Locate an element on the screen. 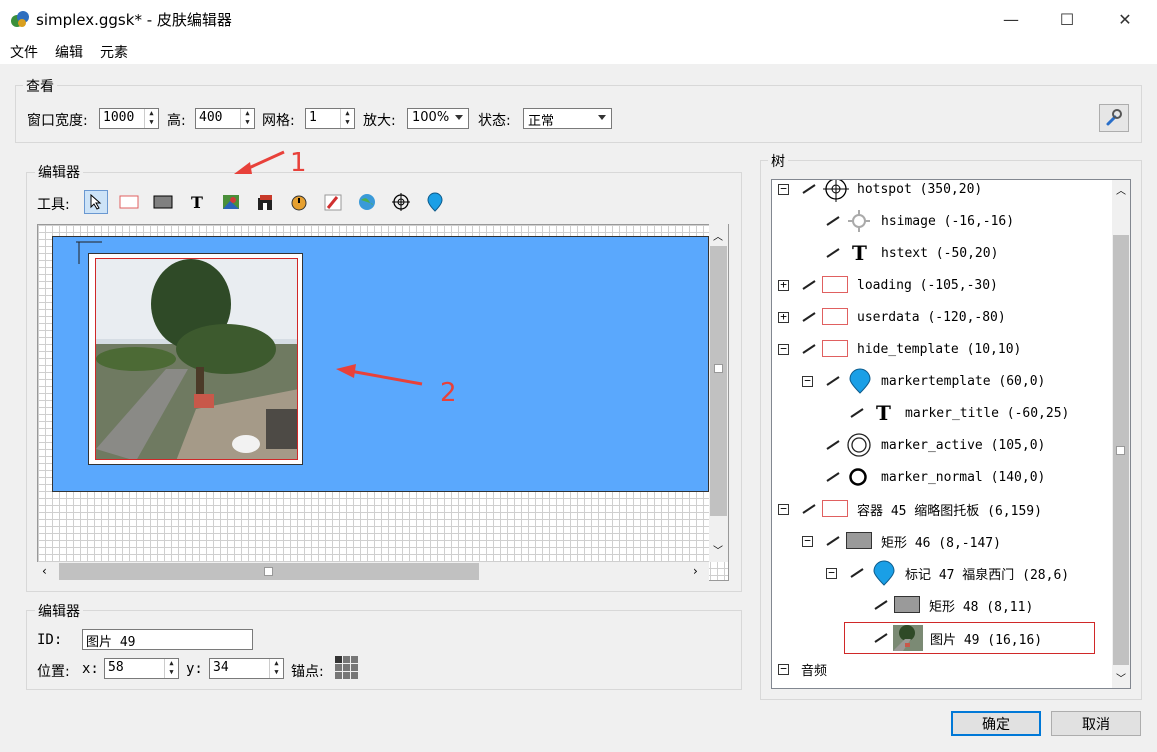 The image size is (1157, 752). tools-label: 工具: is located at coordinates (53, 205).